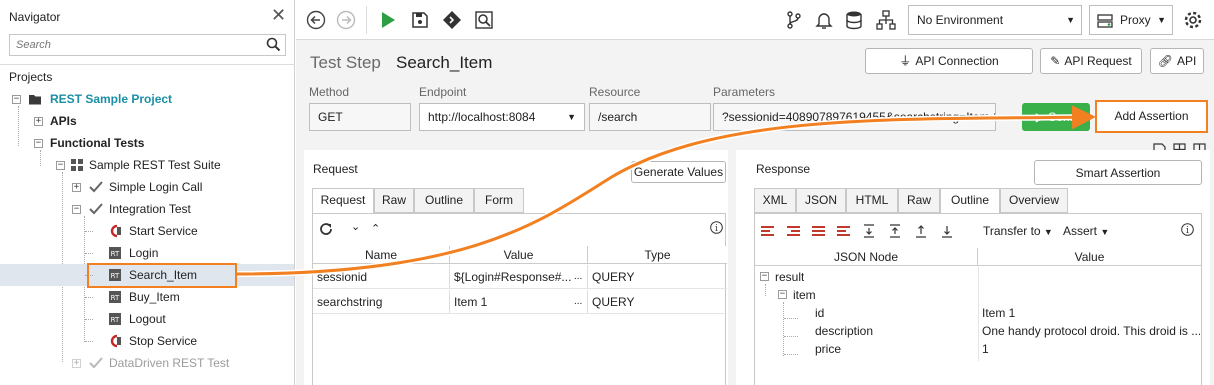  Describe the element at coordinates (905, 61) in the screenshot. I see `plug-icon: ⏚` at that location.